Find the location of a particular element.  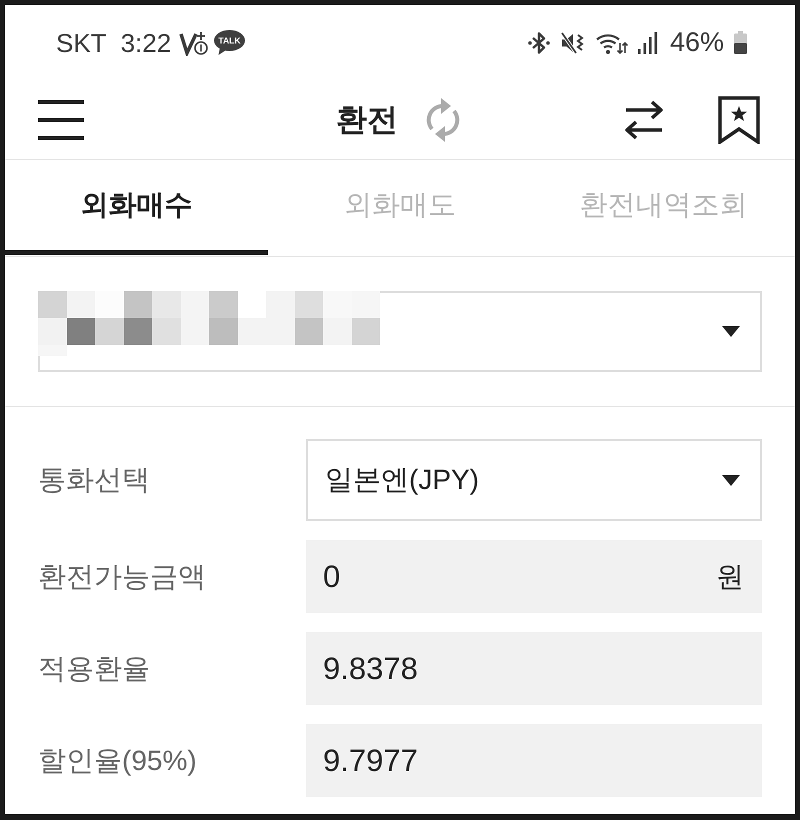

bookmark-button is located at coordinates (739, 120).